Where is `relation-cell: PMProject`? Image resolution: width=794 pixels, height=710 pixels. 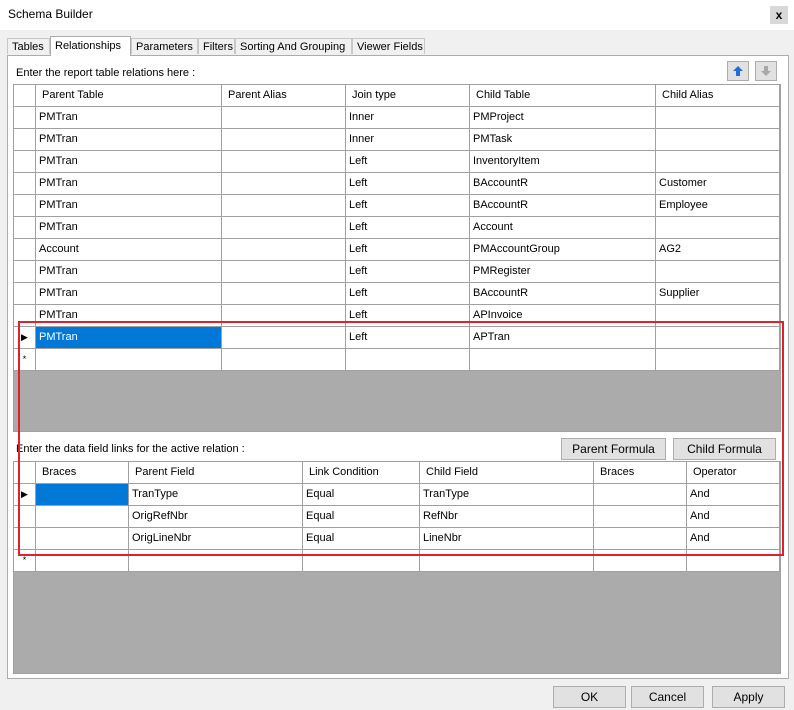 relation-cell: PMProject is located at coordinates (563, 118).